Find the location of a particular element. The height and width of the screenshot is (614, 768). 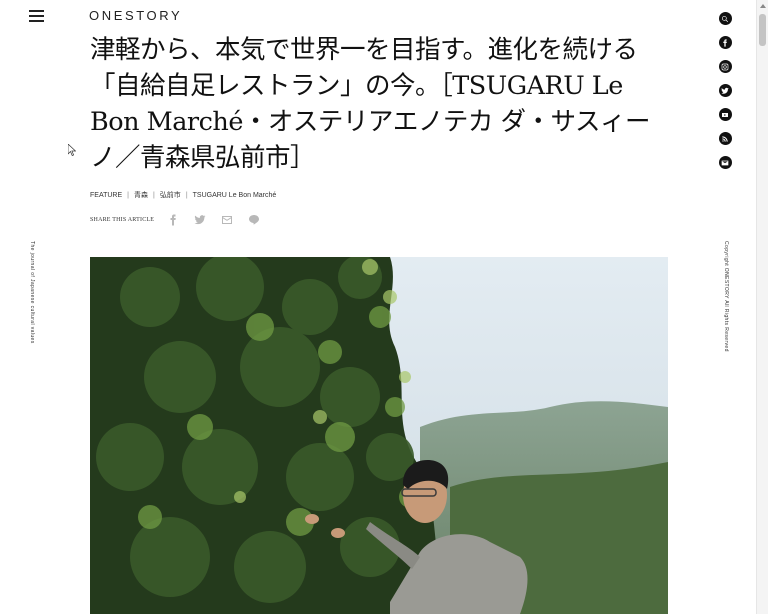

share-bar: SHARE THIS ARTICLE is located at coordinates (181, 220).